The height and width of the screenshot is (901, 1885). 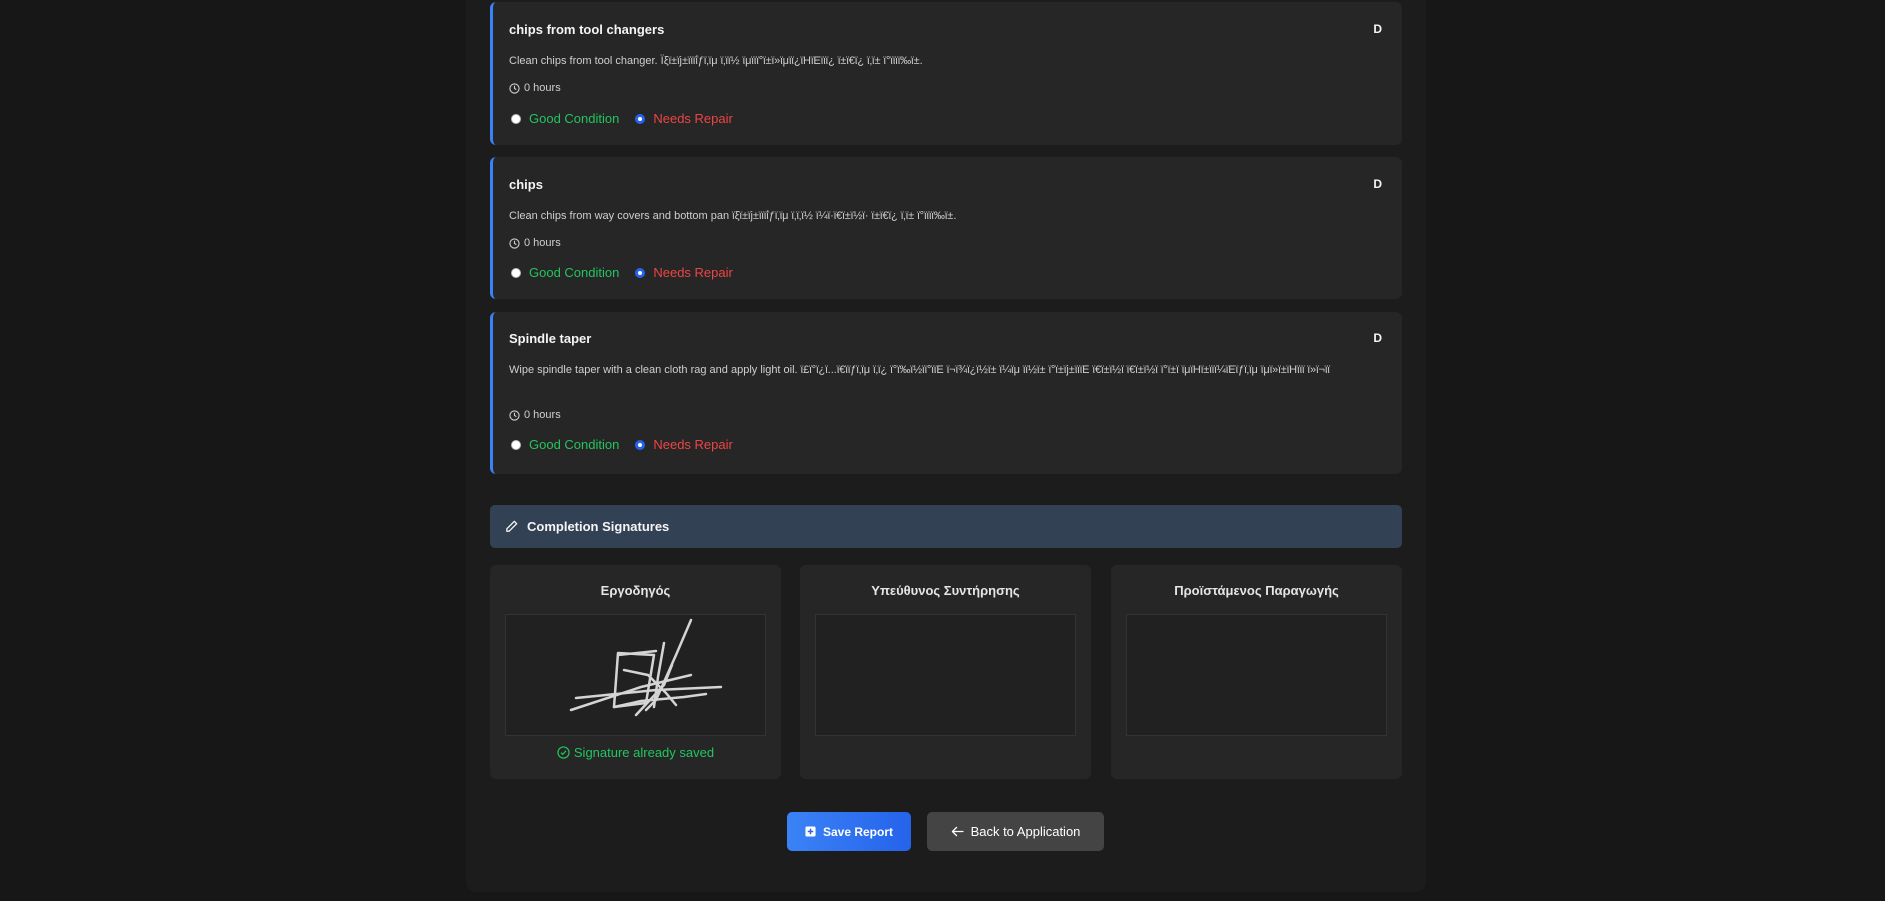 What do you see at coordinates (512, 526) in the screenshot?
I see `pencil-icon` at bounding box center [512, 526].